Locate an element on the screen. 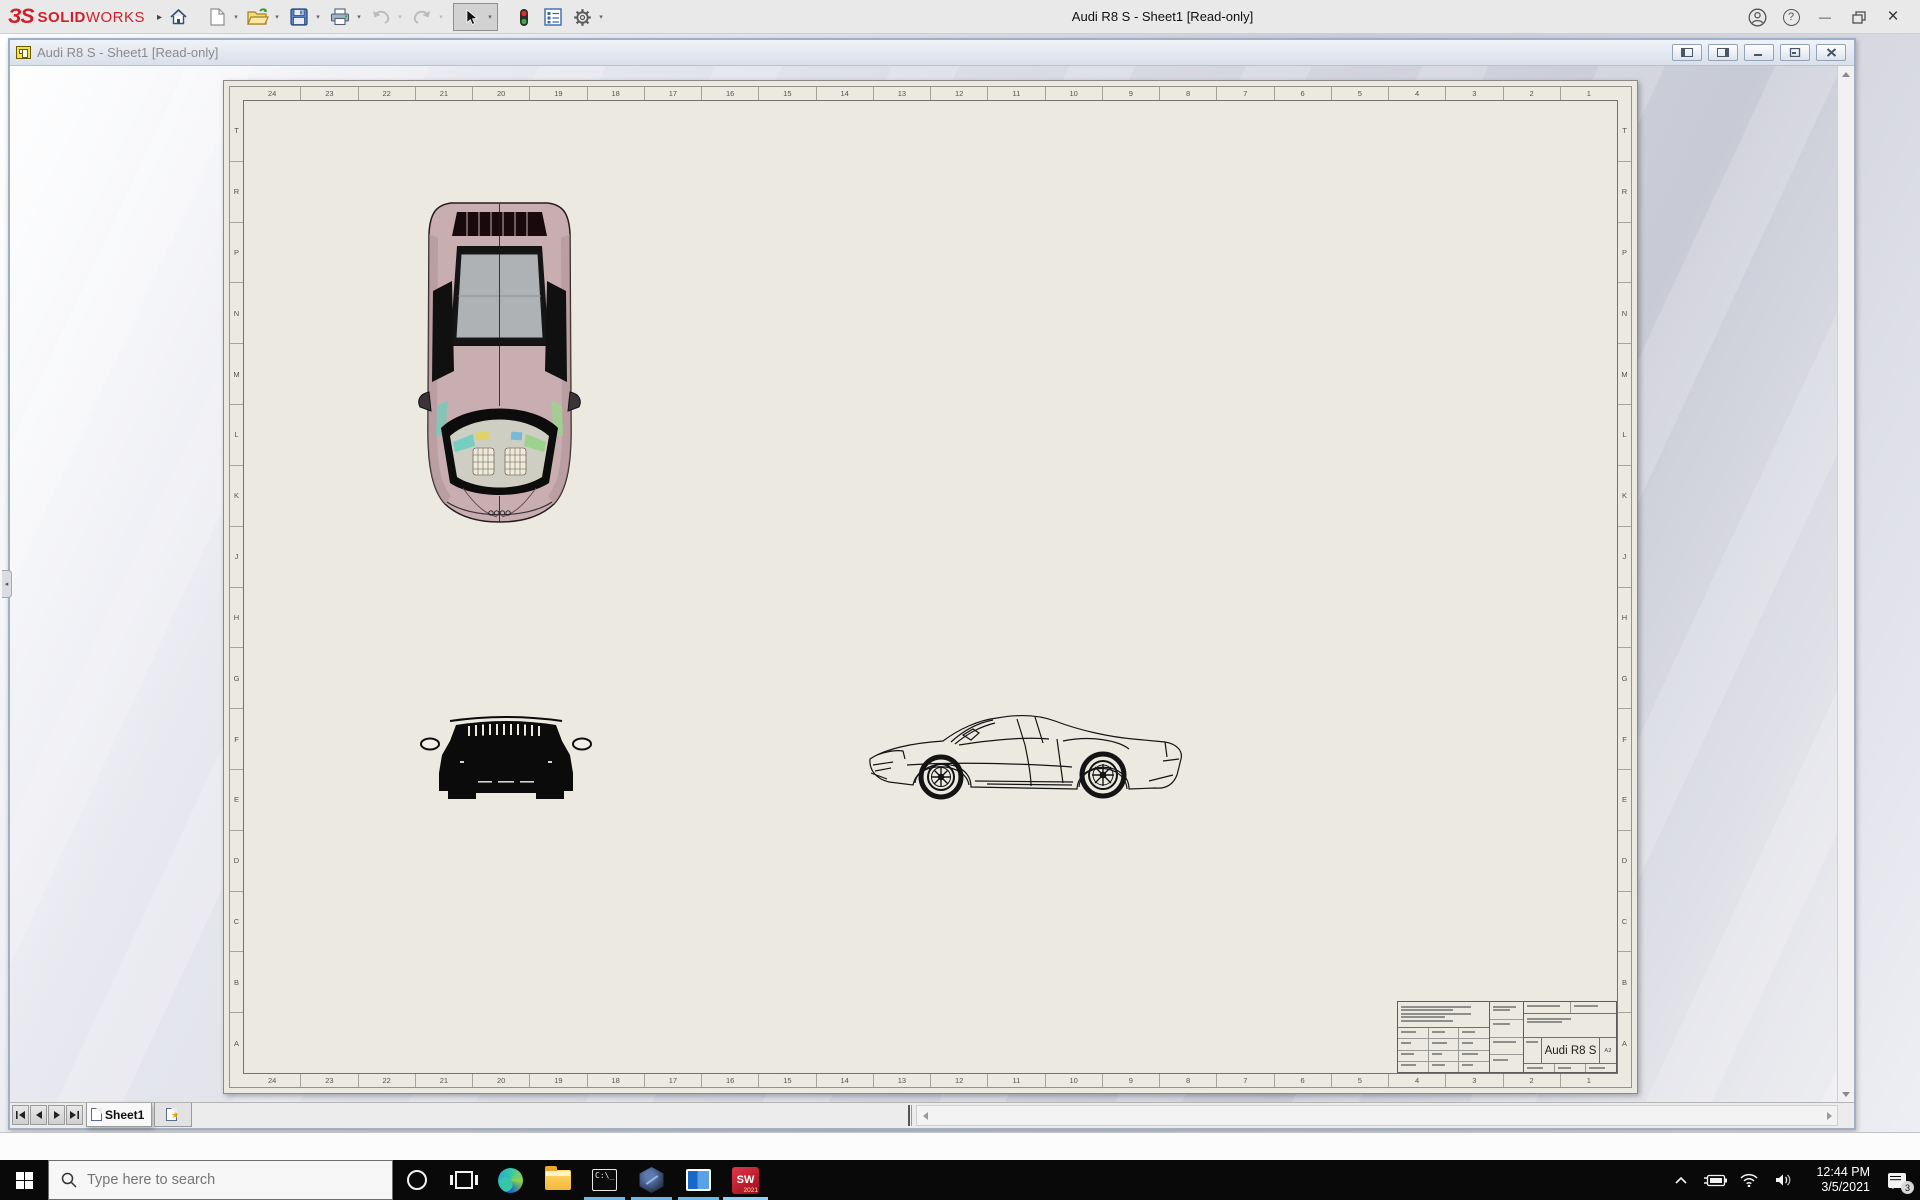 The image size is (1920, 1200). volume-icon is located at coordinates (1783, 1180).